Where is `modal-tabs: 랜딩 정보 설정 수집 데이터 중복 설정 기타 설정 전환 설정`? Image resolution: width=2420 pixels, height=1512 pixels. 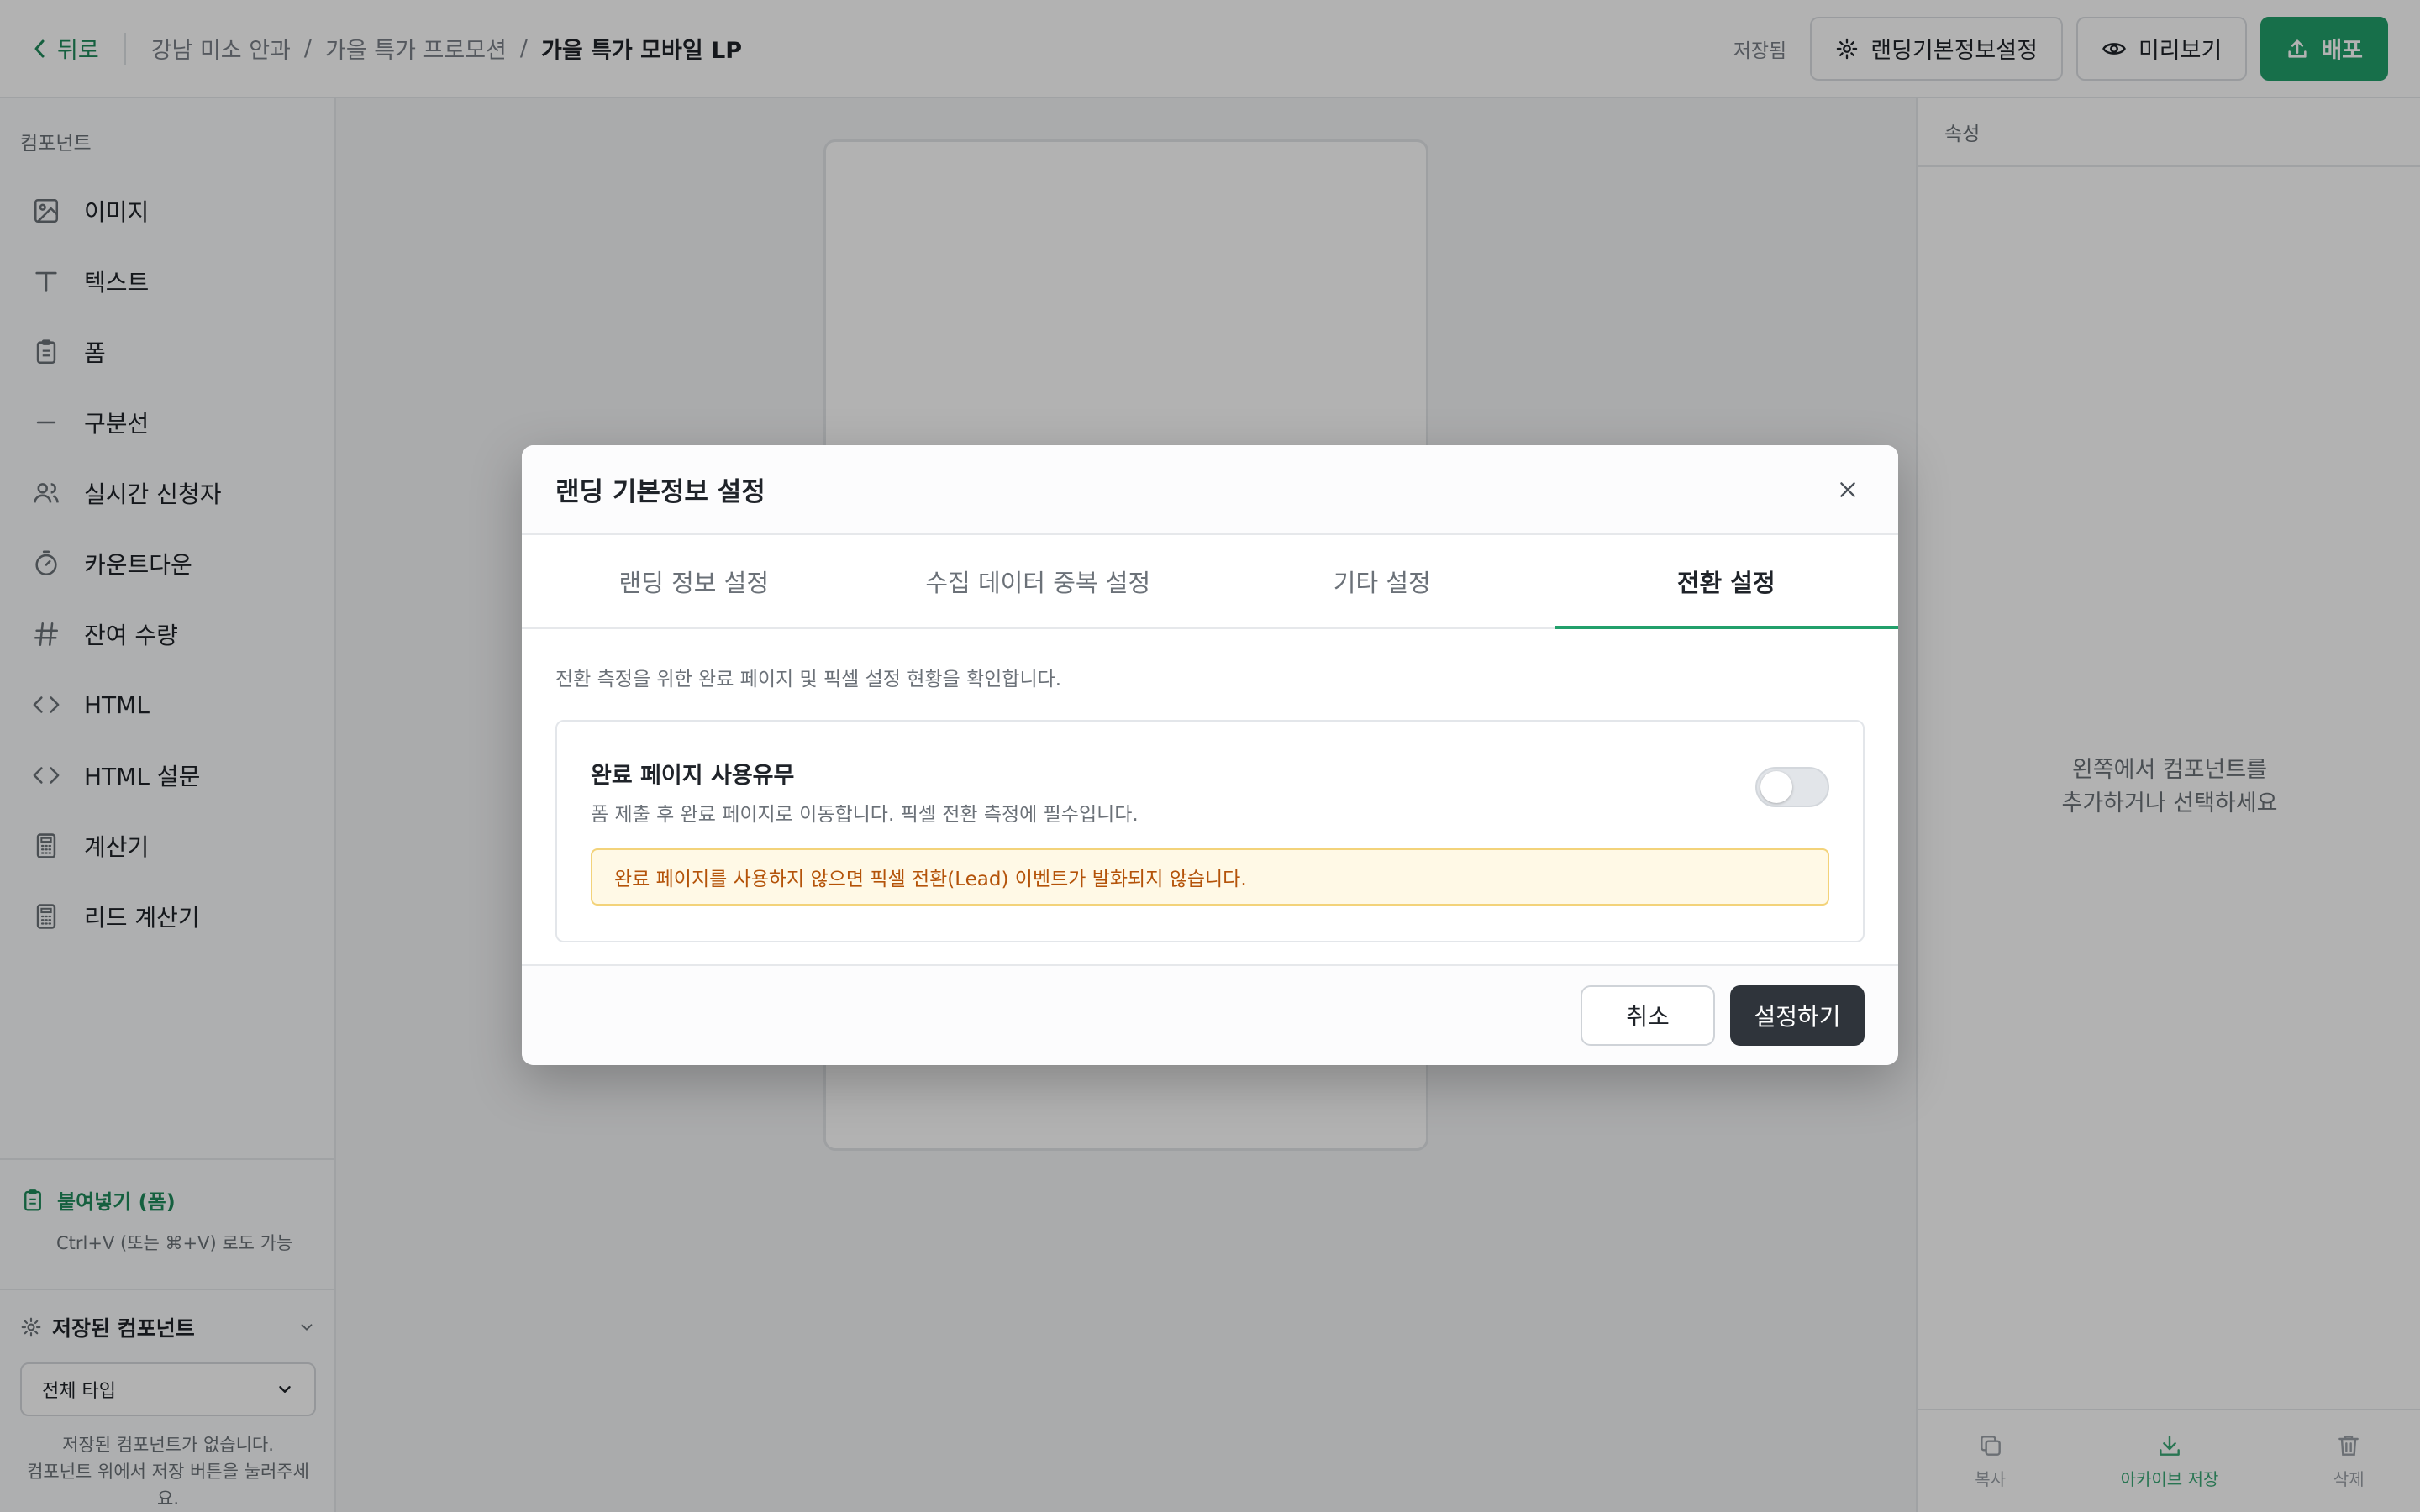 modal-tabs: 랜딩 정보 설정 수집 데이터 중복 설정 기타 설정 전환 설정 is located at coordinates (1210, 582).